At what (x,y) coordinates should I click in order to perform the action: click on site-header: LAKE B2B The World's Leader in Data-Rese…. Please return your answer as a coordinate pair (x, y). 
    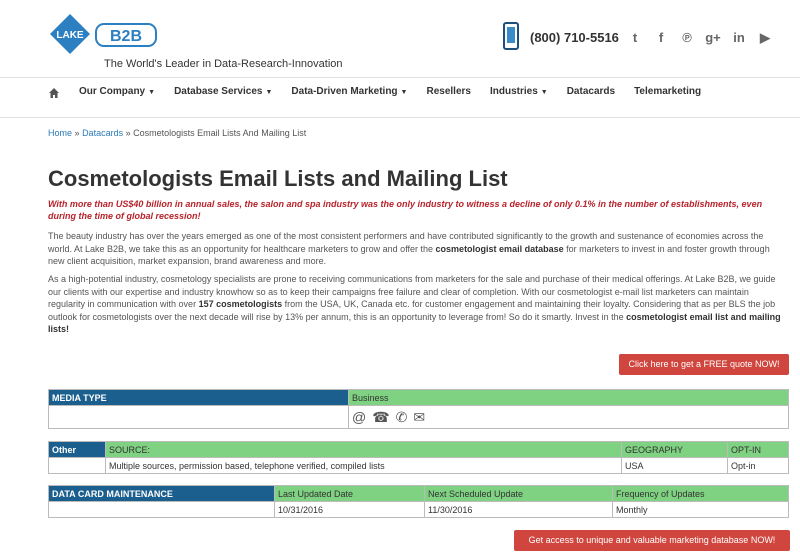
    Looking at the image, I should click on (400, 39).